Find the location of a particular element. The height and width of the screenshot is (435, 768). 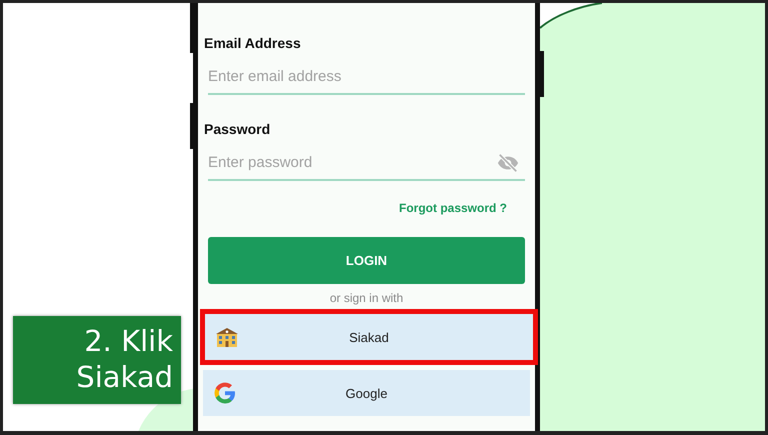

field-label: Password is located at coordinates (238, 129).